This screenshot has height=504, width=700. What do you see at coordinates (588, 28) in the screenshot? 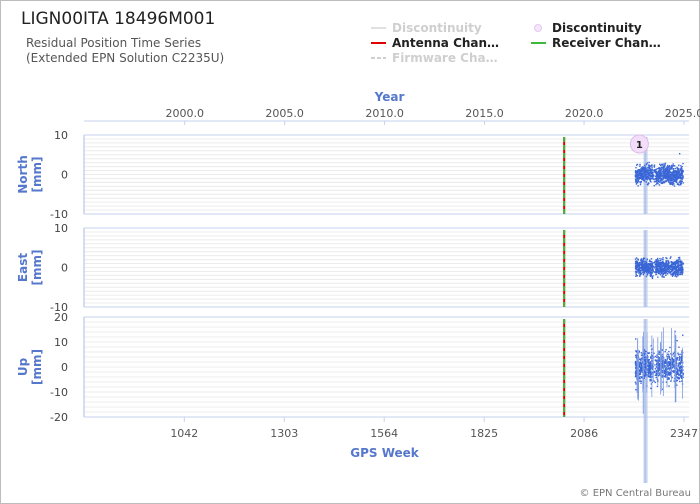
I see `legend-item: Discontinuity` at bounding box center [588, 28].